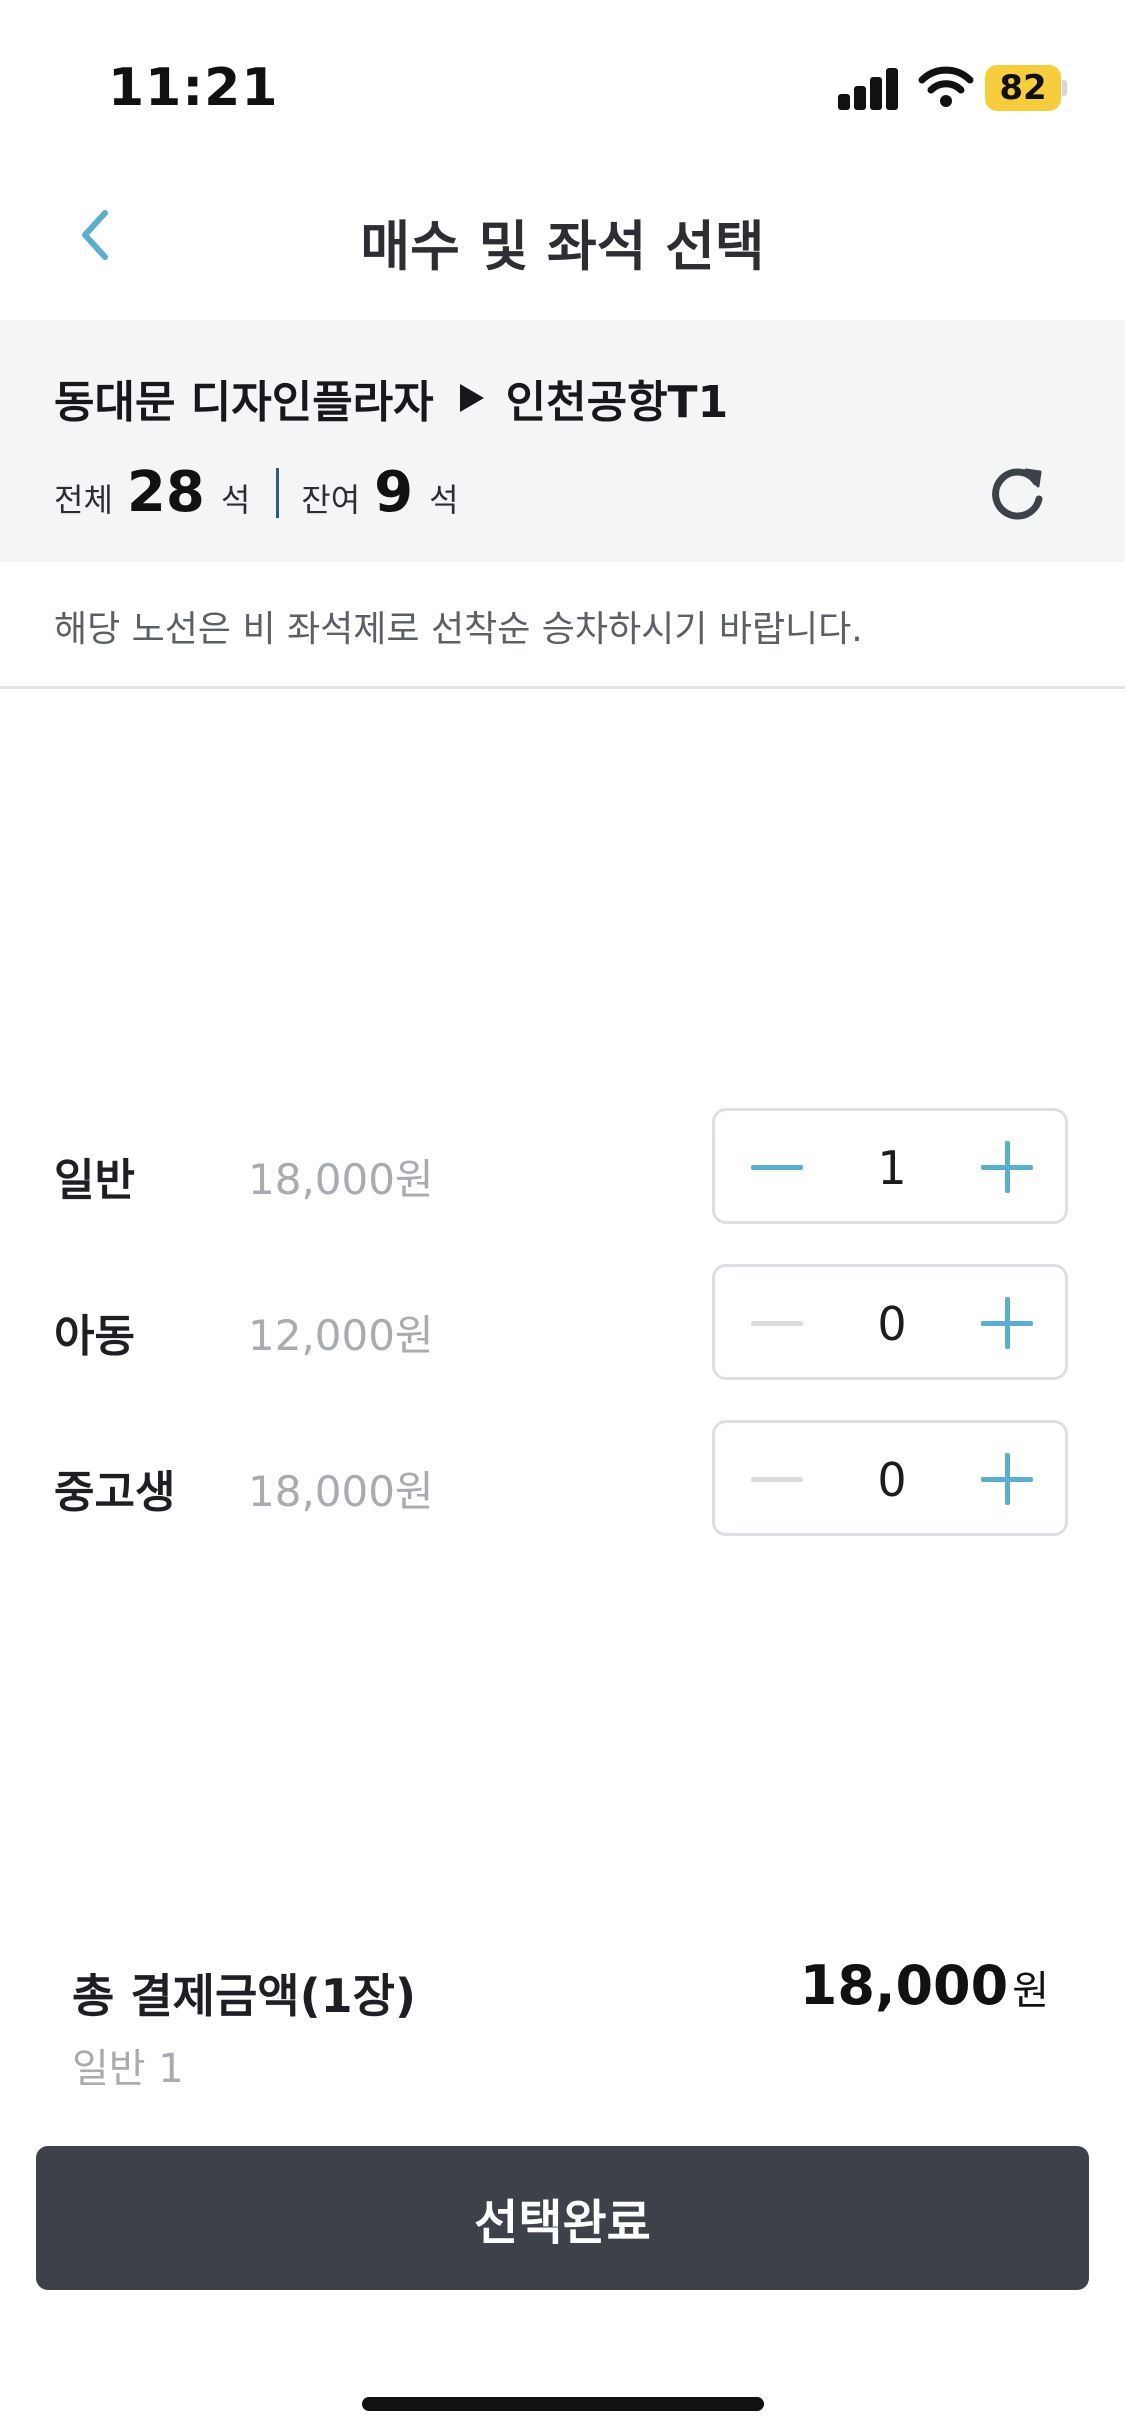 Image resolution: width=1125 pixels, height=2436 pixels. I want to click on remaining-seats-count: 9, so click(394, 492).